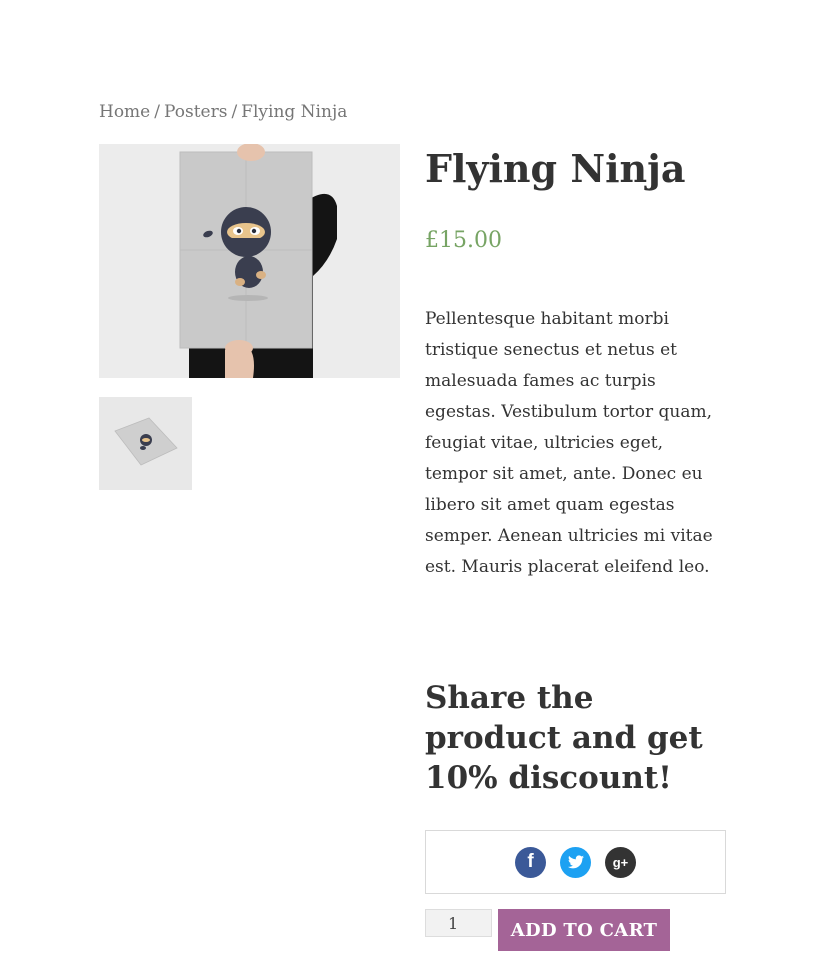 This screenshot has height=970, width=825. What do you see at coordinates (124, 112) in the screenshot?
I see `breadcrumb-home-link: Home` at bounding box center [124, 112].